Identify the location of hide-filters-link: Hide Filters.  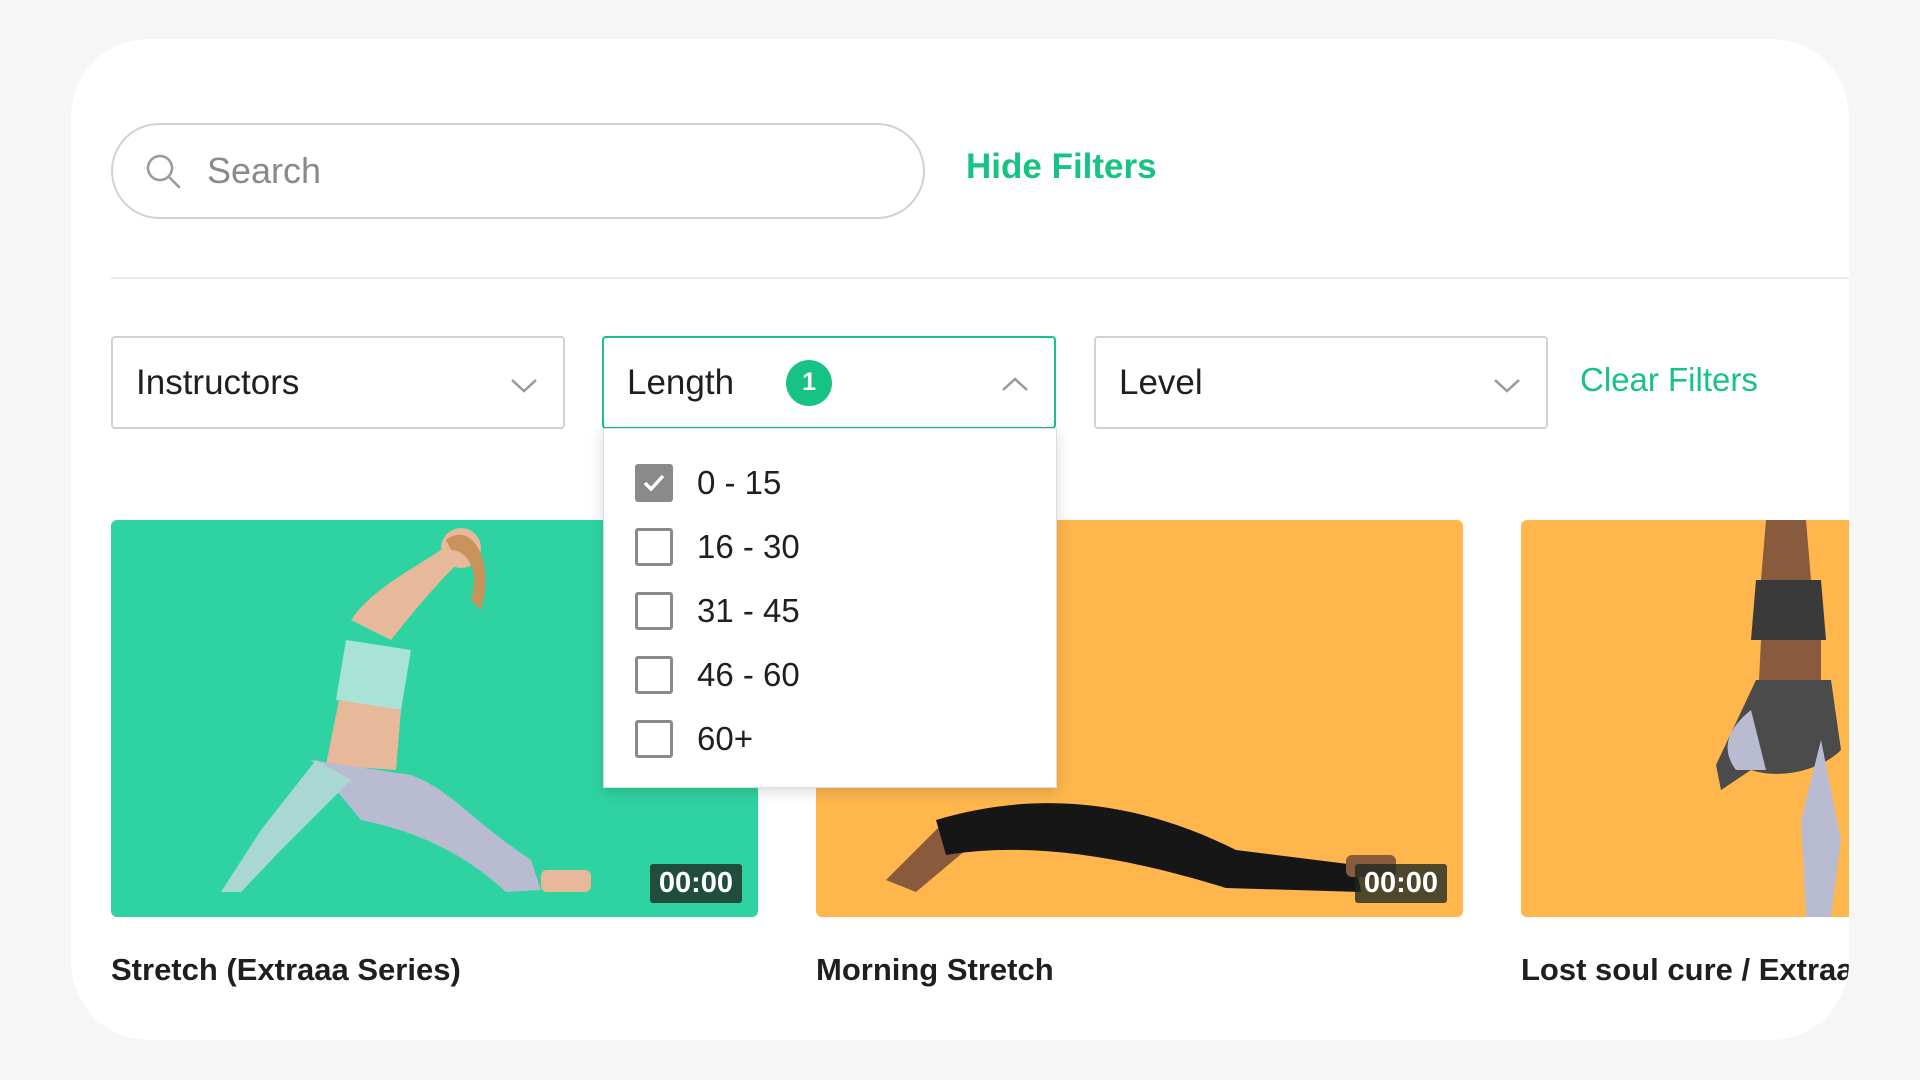
(1061, 167).